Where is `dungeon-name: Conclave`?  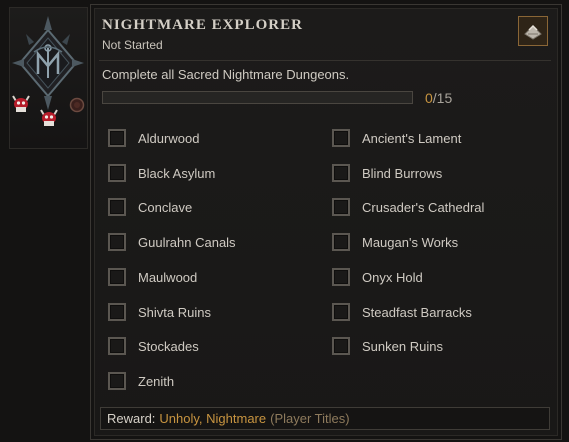 dungeon-name: Conclave is located at coordinates (165, 207).